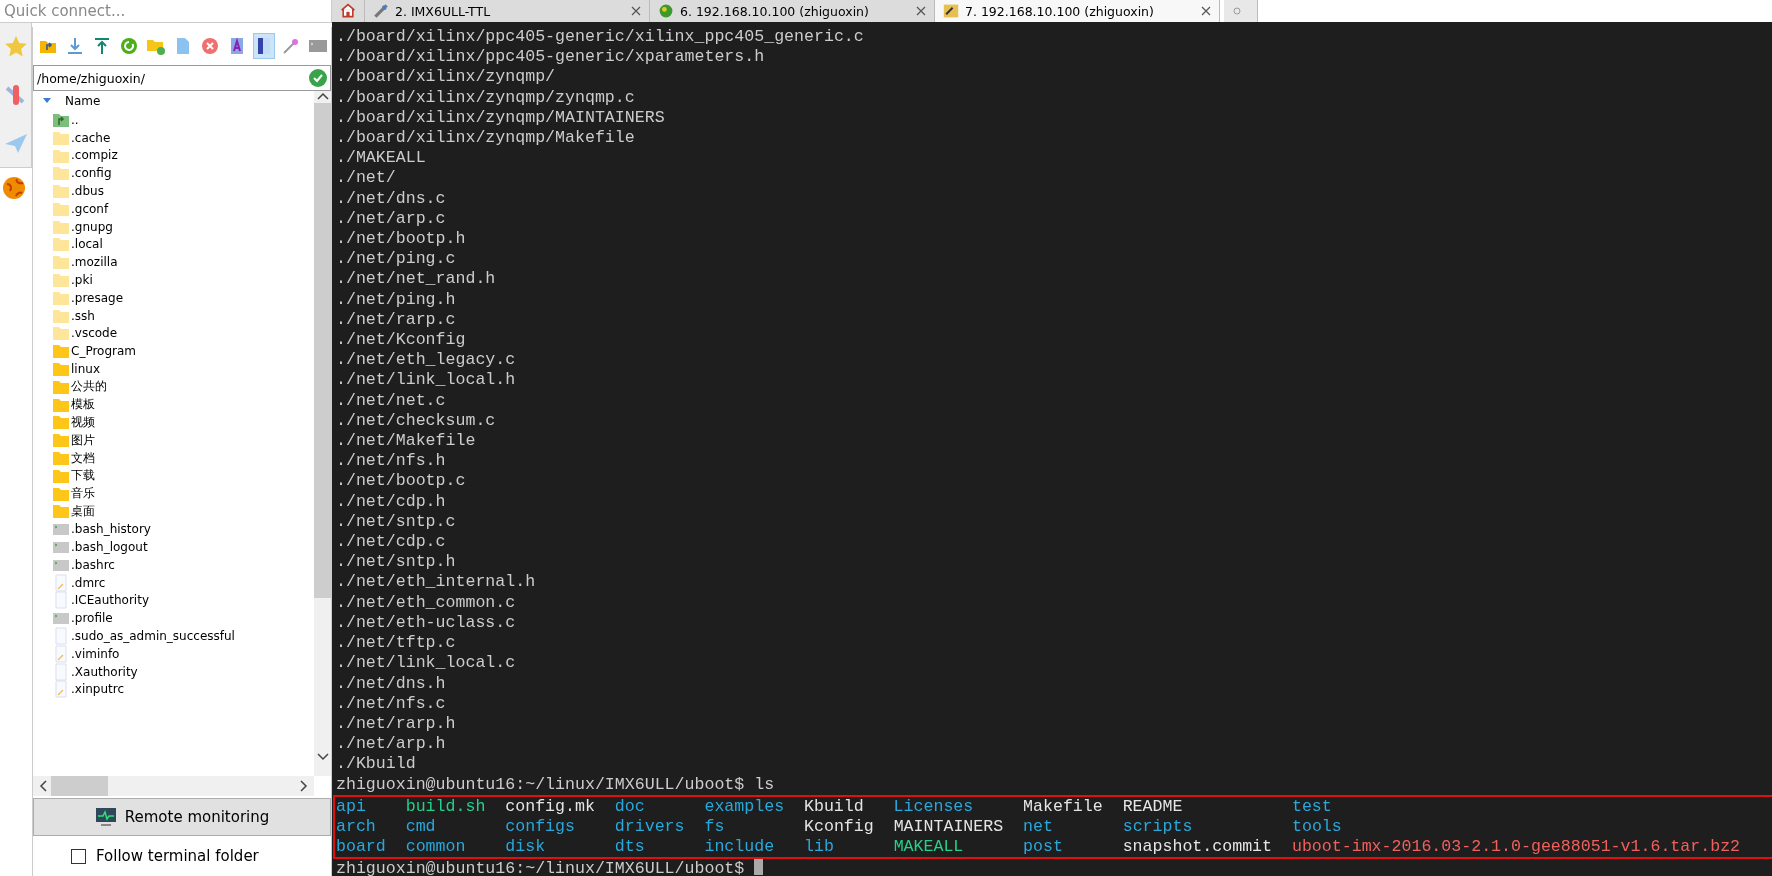 The width and height of the screenshot is (1772, 876). What do you see at coordinates (61, 369) in the screenshot?
I see `folder-icon` at bounding box center [61, 369].